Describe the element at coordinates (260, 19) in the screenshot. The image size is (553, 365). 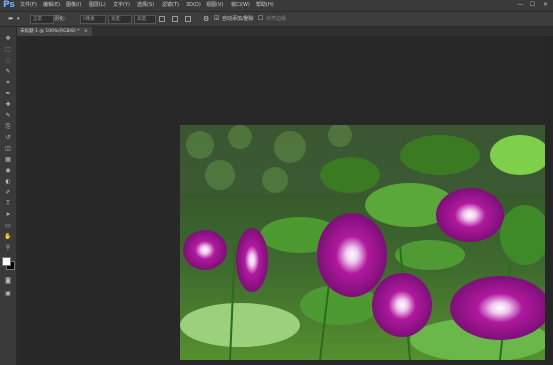
I see `align-edges-checkbox: ☐` at that location.